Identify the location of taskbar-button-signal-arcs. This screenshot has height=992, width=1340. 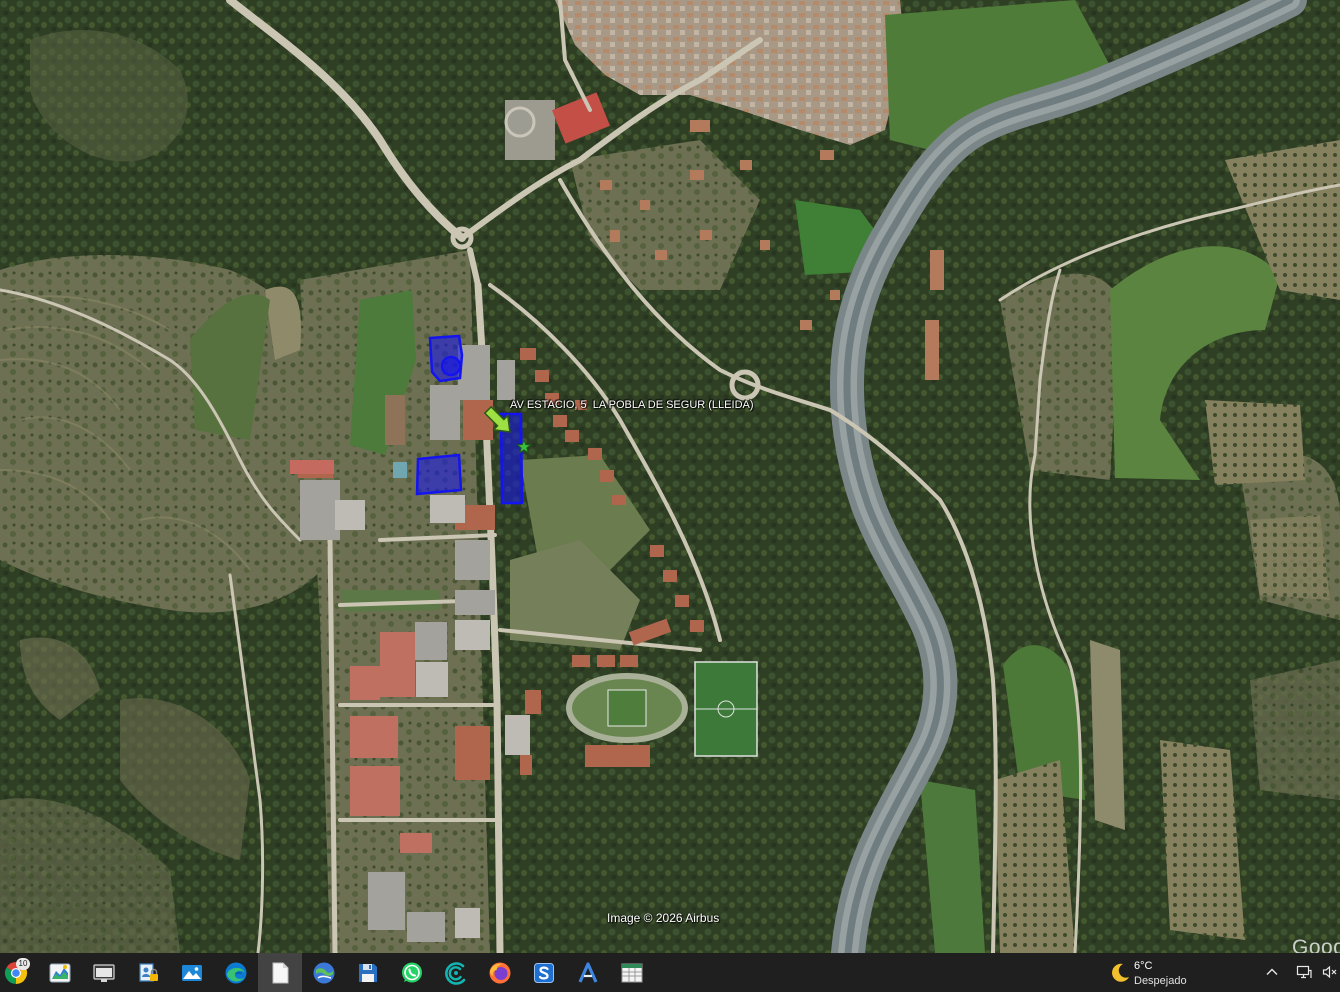
(456, 972).